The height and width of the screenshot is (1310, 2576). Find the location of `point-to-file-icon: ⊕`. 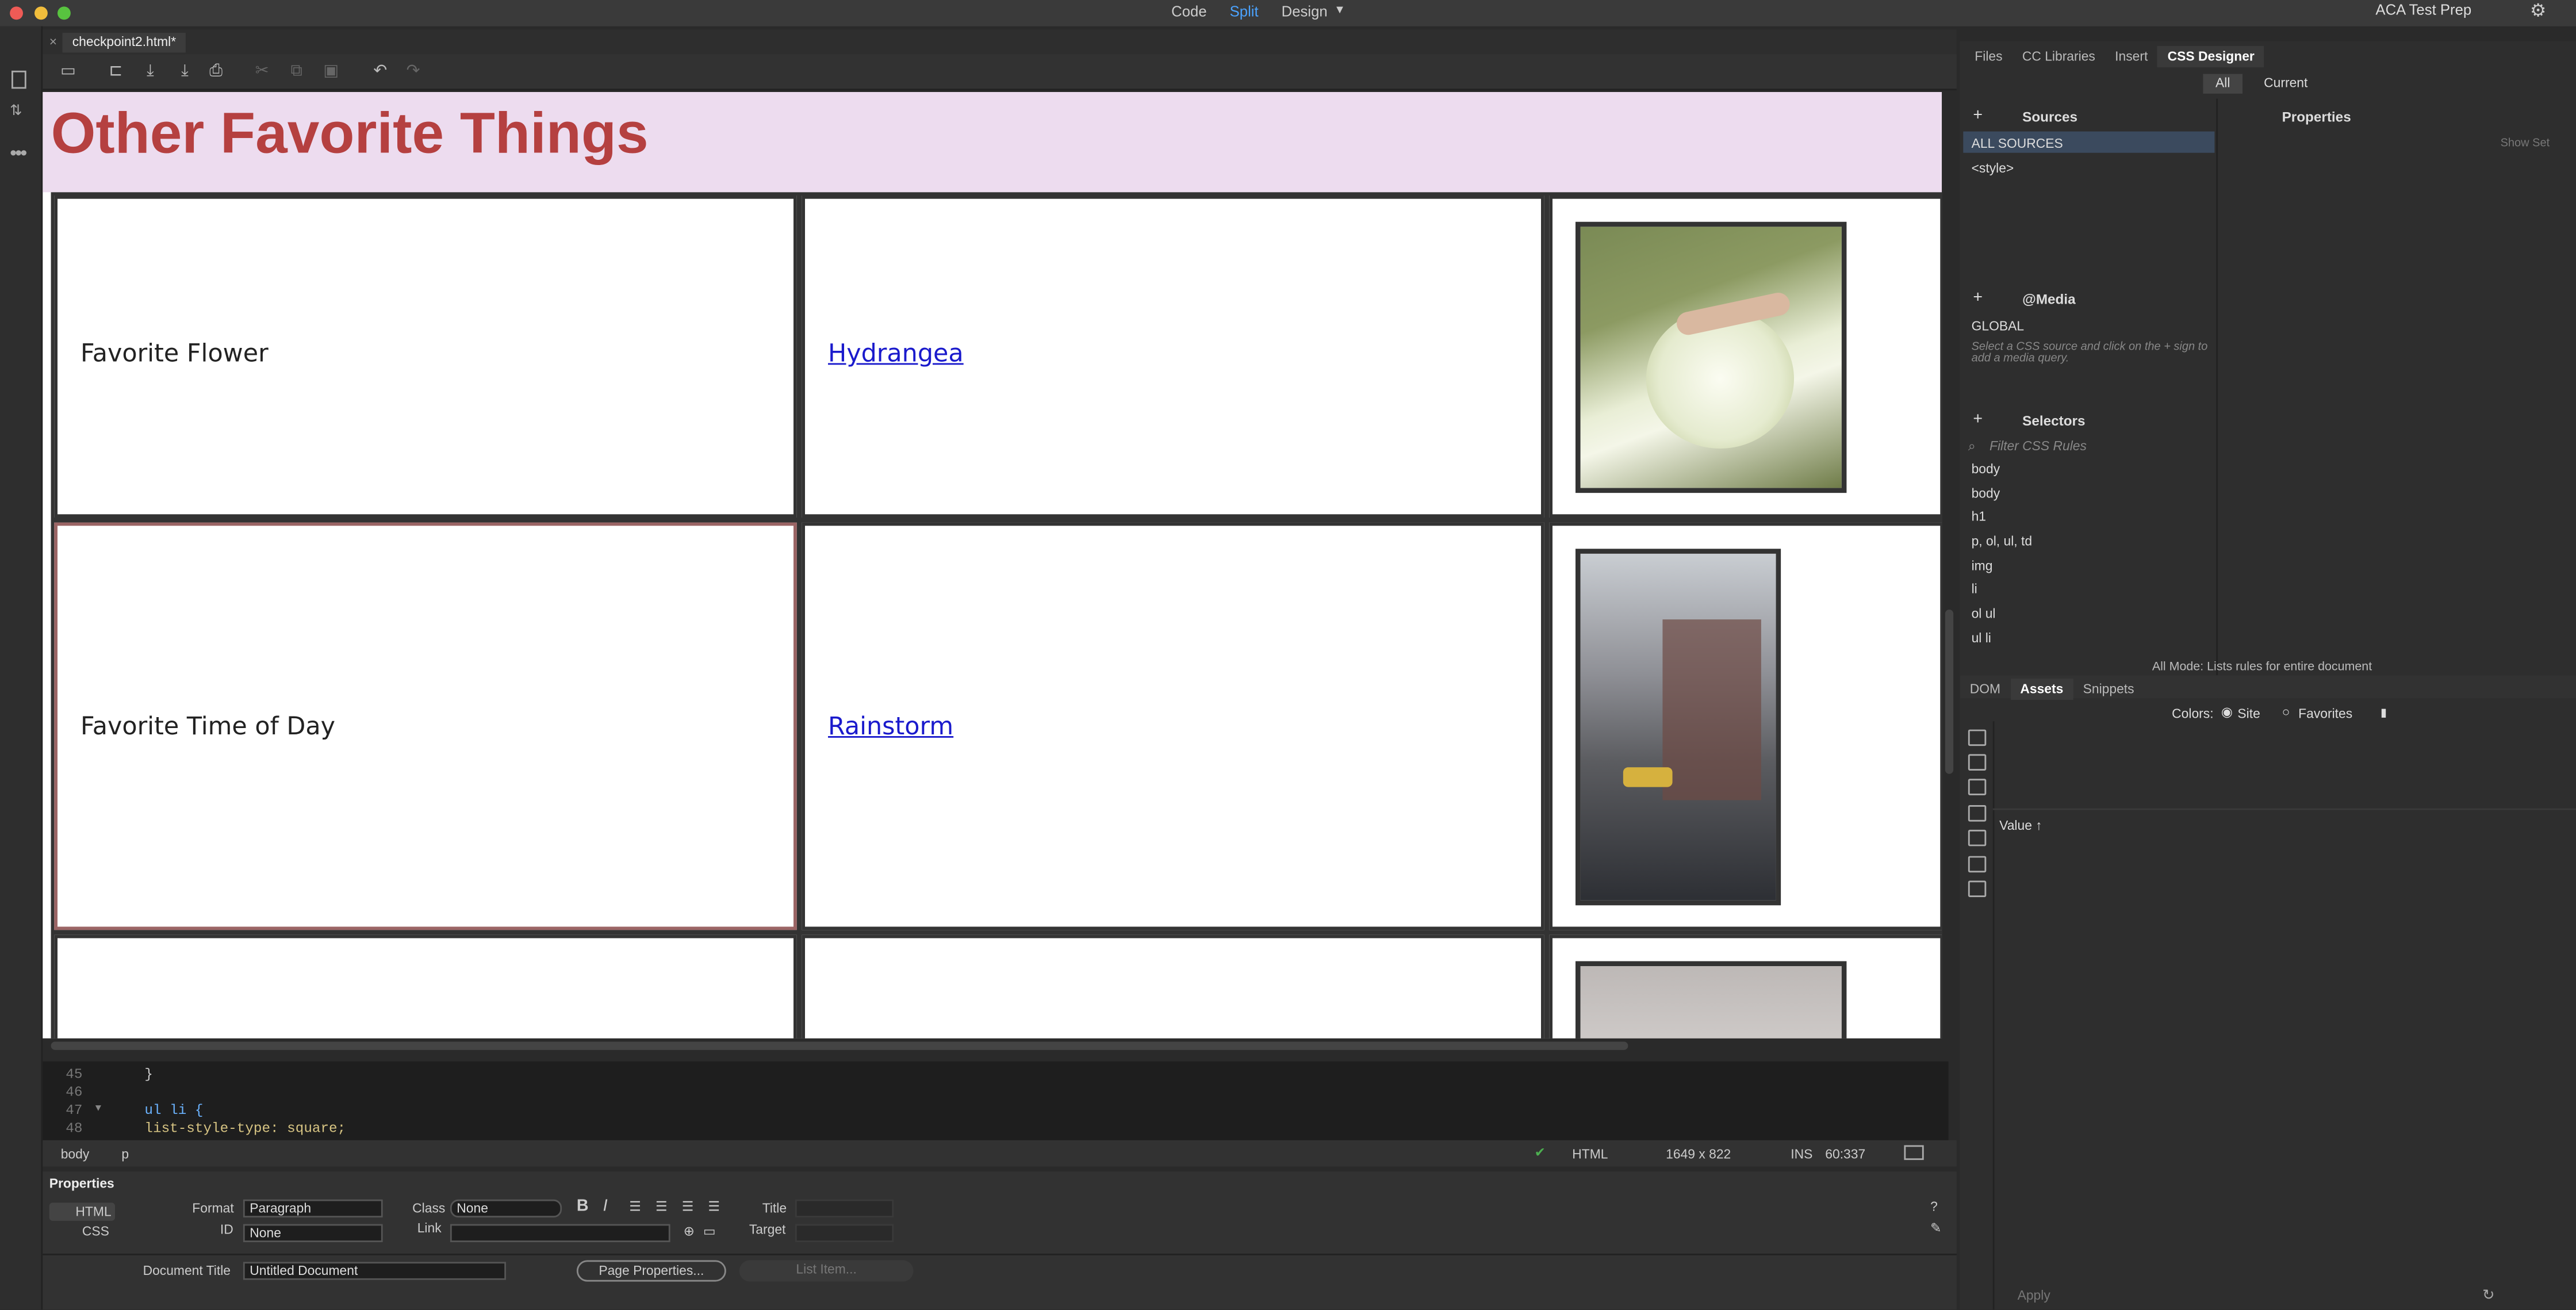

point-to-file-icon: ⊕ is located at coordinates (689, 1231).